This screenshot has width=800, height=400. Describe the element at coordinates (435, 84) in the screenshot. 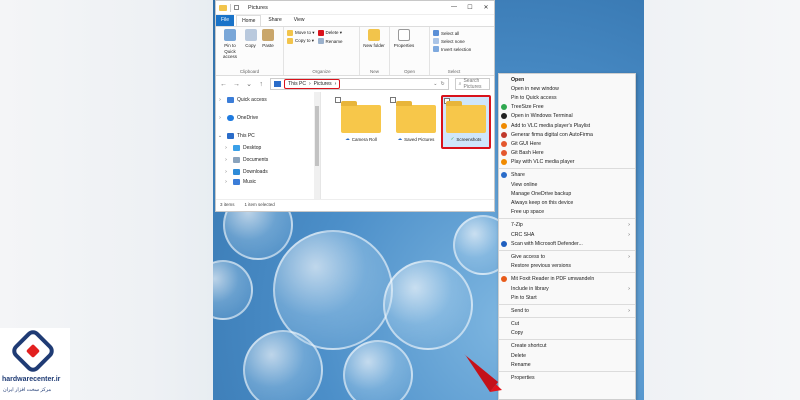

I see `address-dropdown-icon: ⌄` at that location.